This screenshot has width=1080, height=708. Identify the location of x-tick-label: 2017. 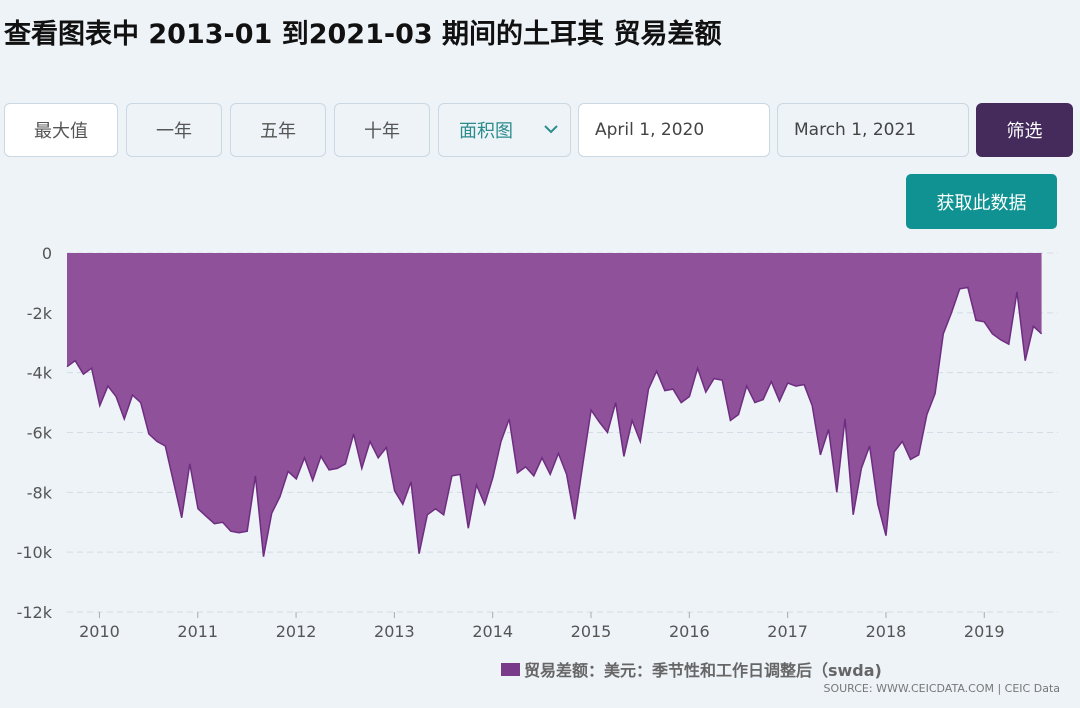
(787, 631).